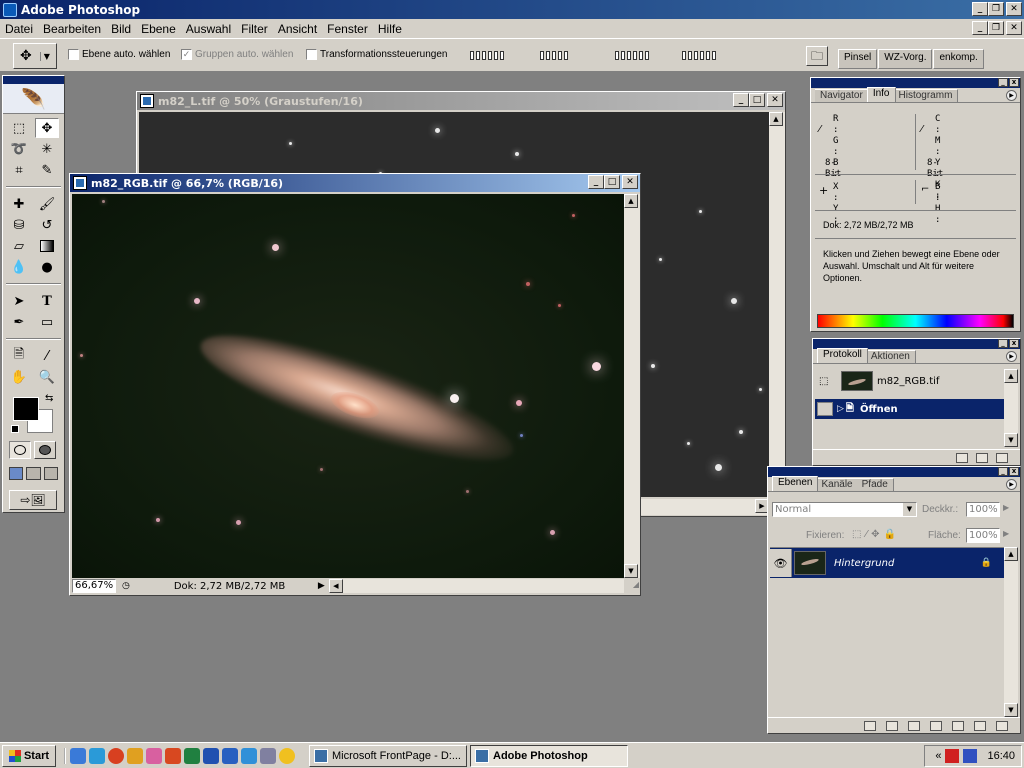 Image resolution: width=1024 pixels, height=768 pixels. What do you see at coordinates (47, 356) in the screenshot?
I see `eyedropper-tool-icon: ⁄` at bounding box center [47, 356].